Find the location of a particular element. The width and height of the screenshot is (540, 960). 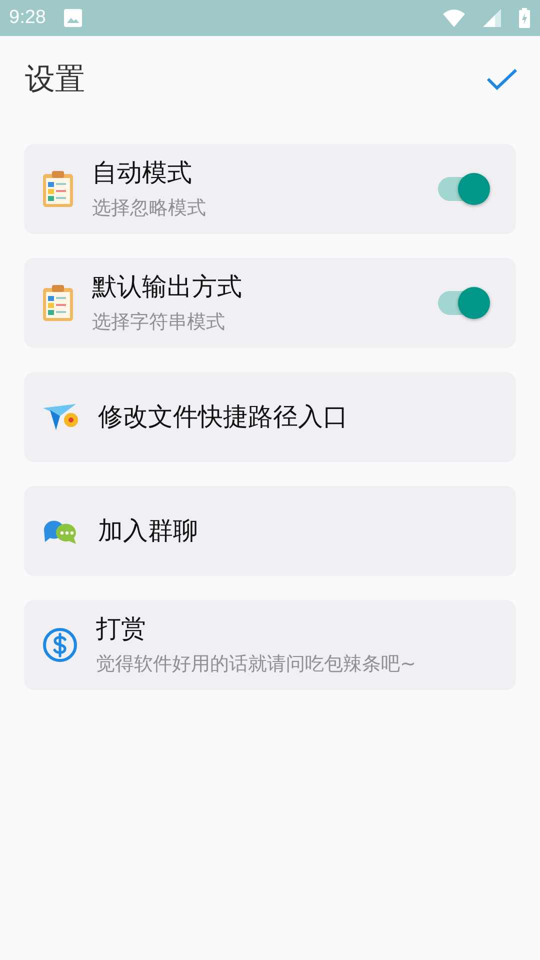

battery-icon is located at coordinates (524, 18).